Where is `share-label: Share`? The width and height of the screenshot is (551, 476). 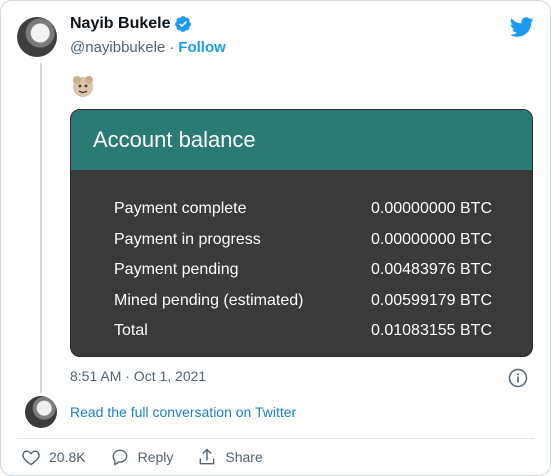
share-label: Share is located at coordinates (244, 457).